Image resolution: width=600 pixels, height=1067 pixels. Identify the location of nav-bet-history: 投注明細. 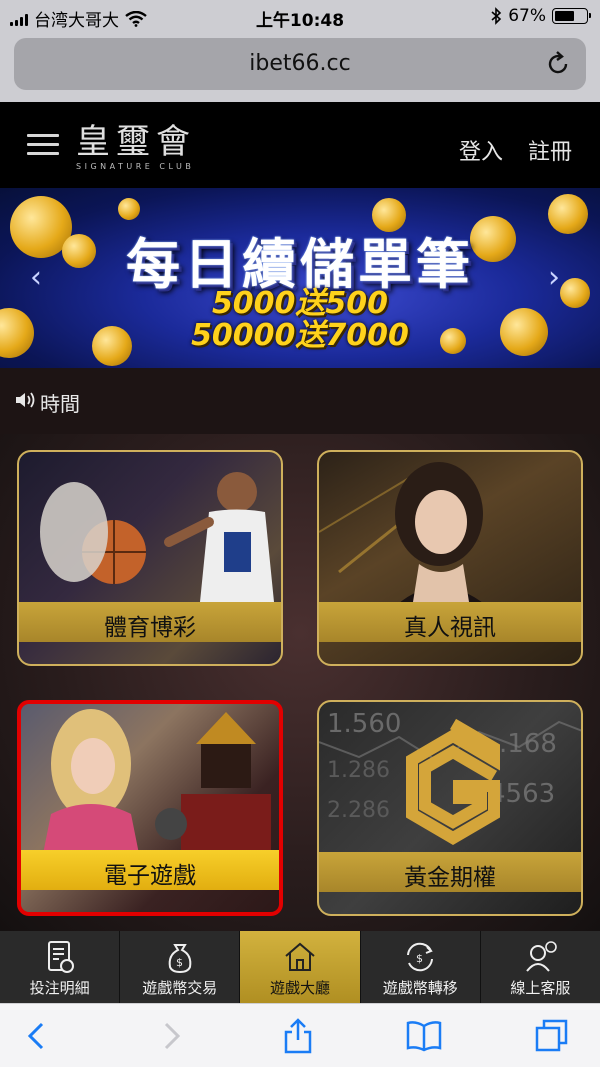
(60, 967).